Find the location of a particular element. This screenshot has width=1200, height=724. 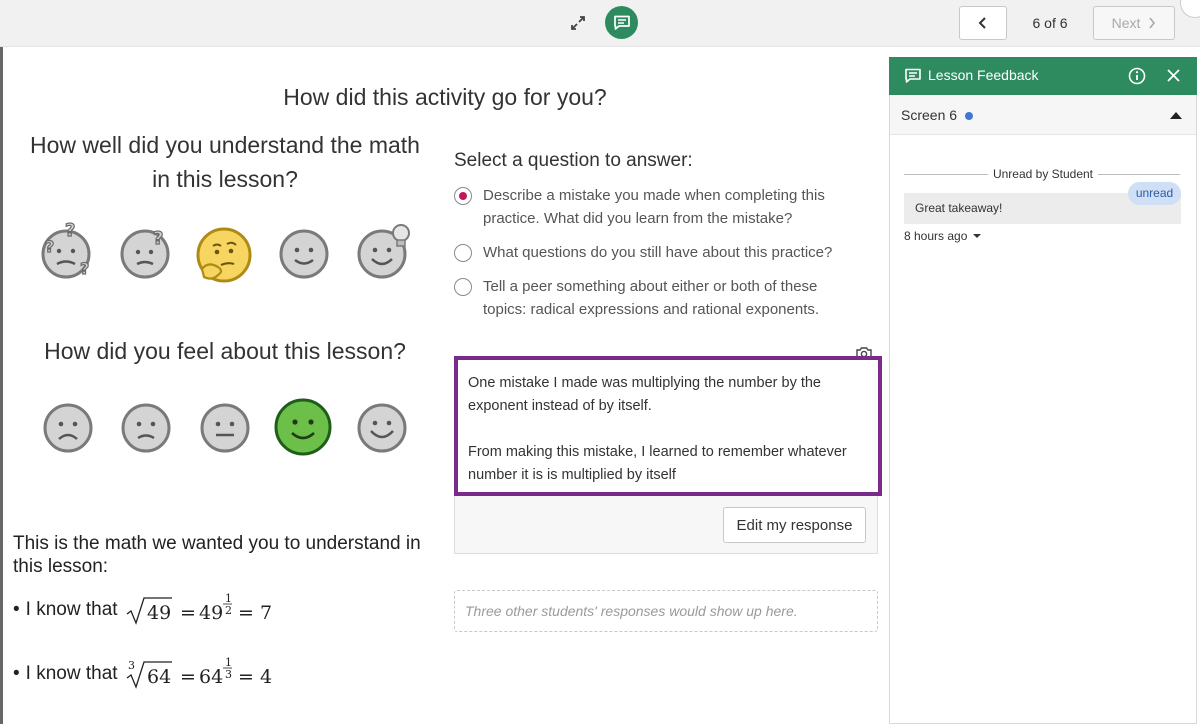

edit-response-button: Edit my response is located at coordinates (794, 525).